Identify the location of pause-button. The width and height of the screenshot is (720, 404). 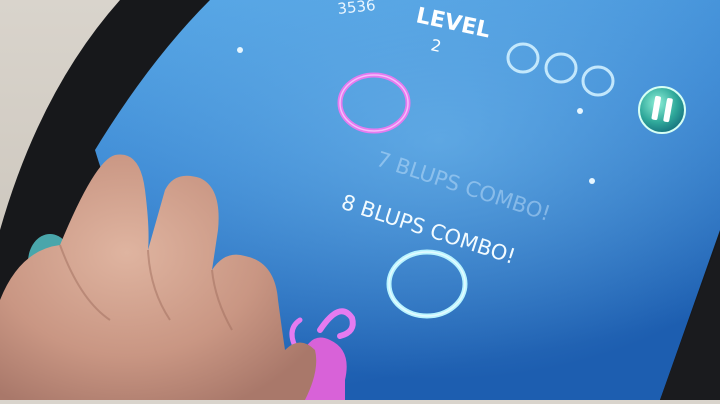
(662, 110).